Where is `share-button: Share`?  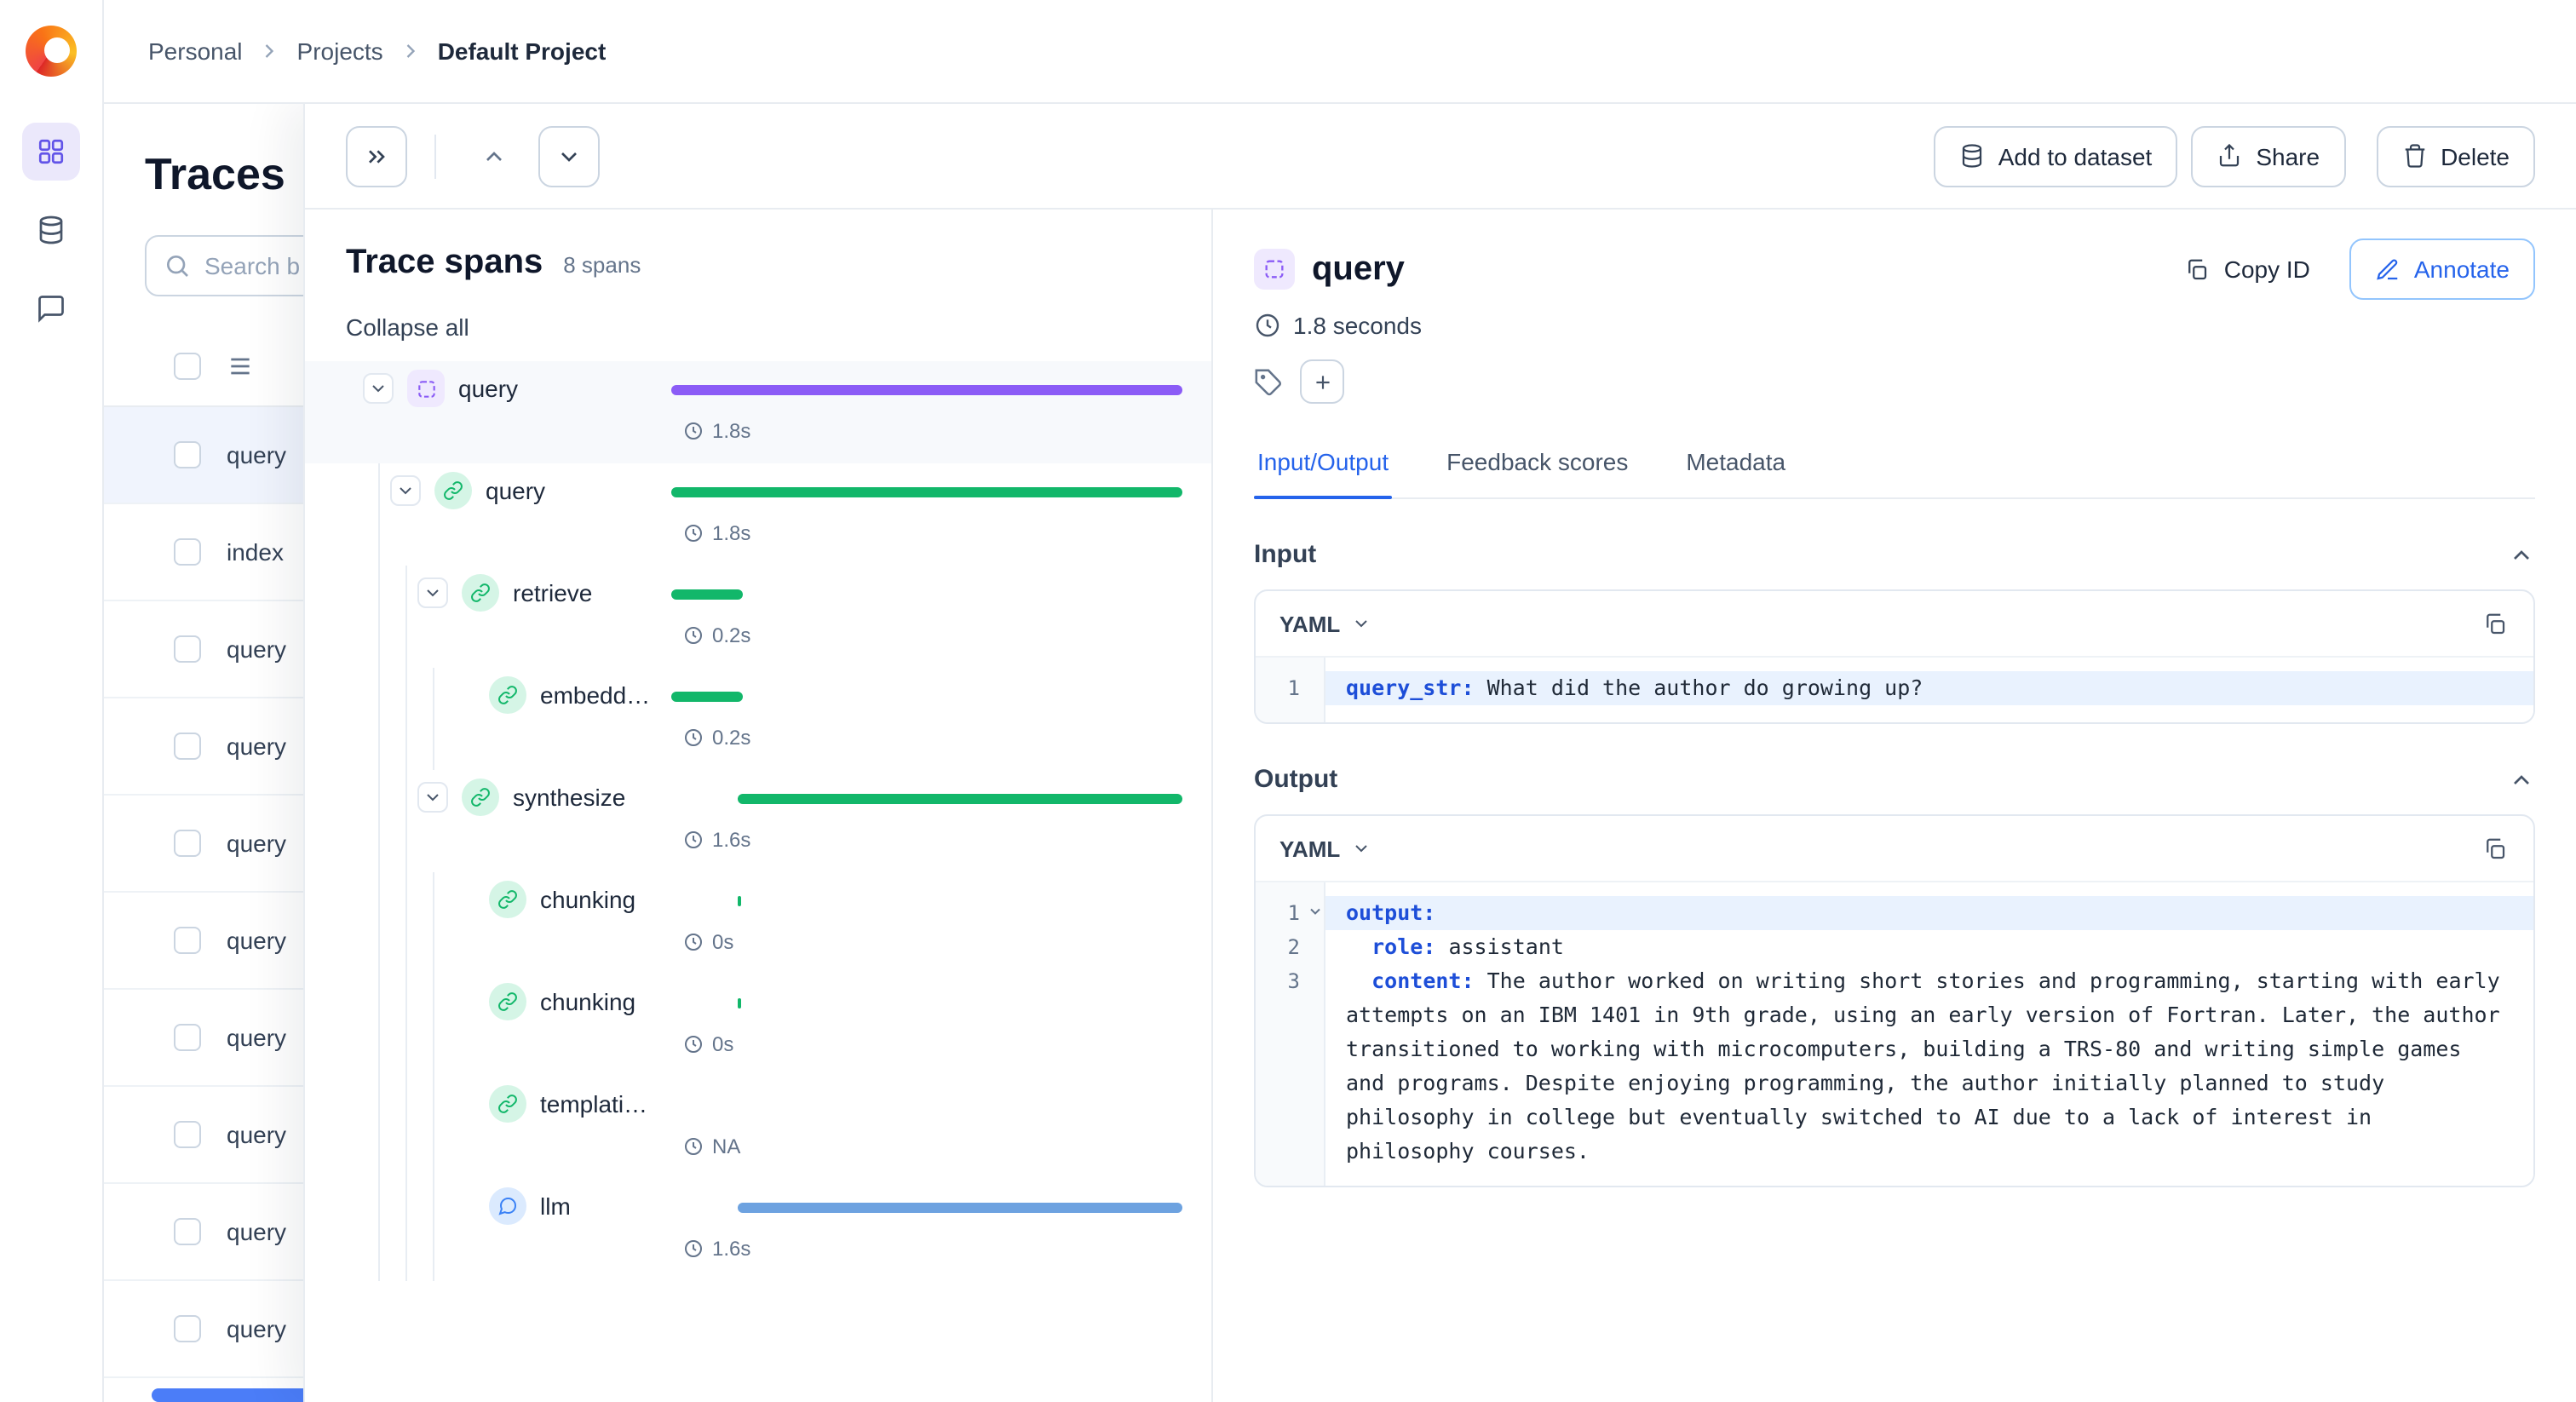
share-button: Share is located at coordinates (2268, 156).